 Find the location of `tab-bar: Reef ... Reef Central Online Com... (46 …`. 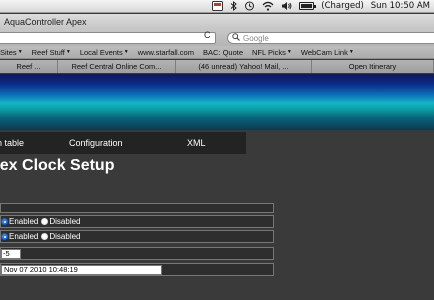

tab-bar: Reef ... Reef Central Online Com... (46 … is located at coordinates (217, 66).